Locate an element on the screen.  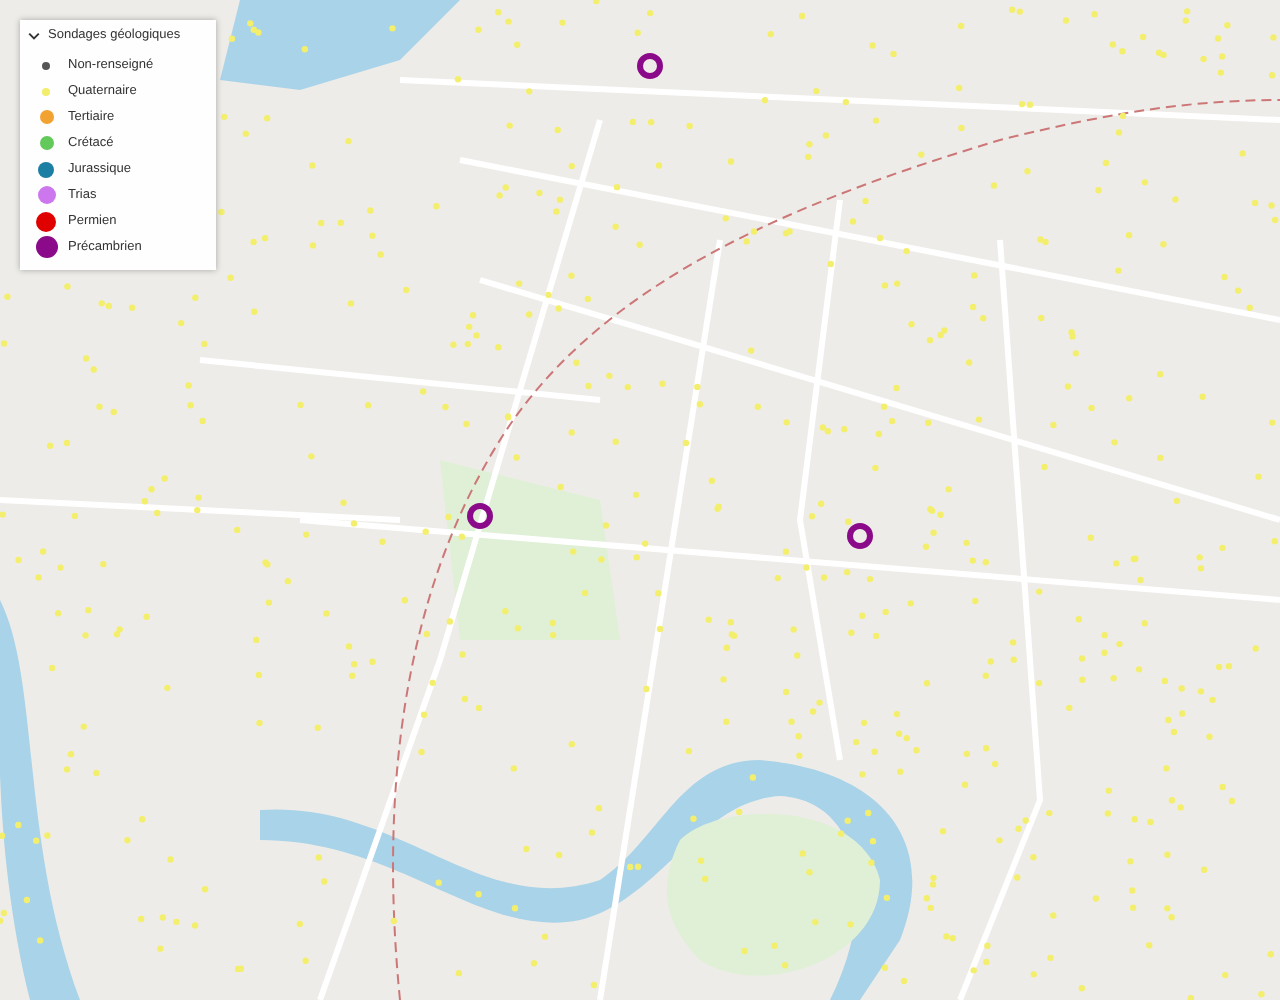
caret-icon is located at coordinates (34, 35).